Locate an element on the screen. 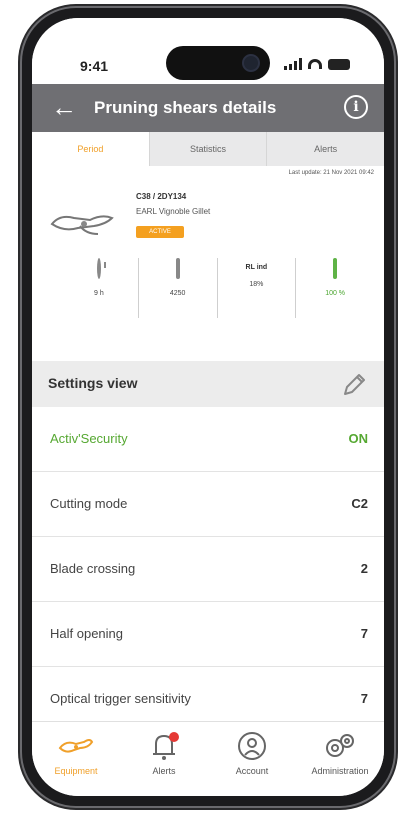 The height and width of the screenshot is (813, 404). system-icons is located at coordinates (317, 64).